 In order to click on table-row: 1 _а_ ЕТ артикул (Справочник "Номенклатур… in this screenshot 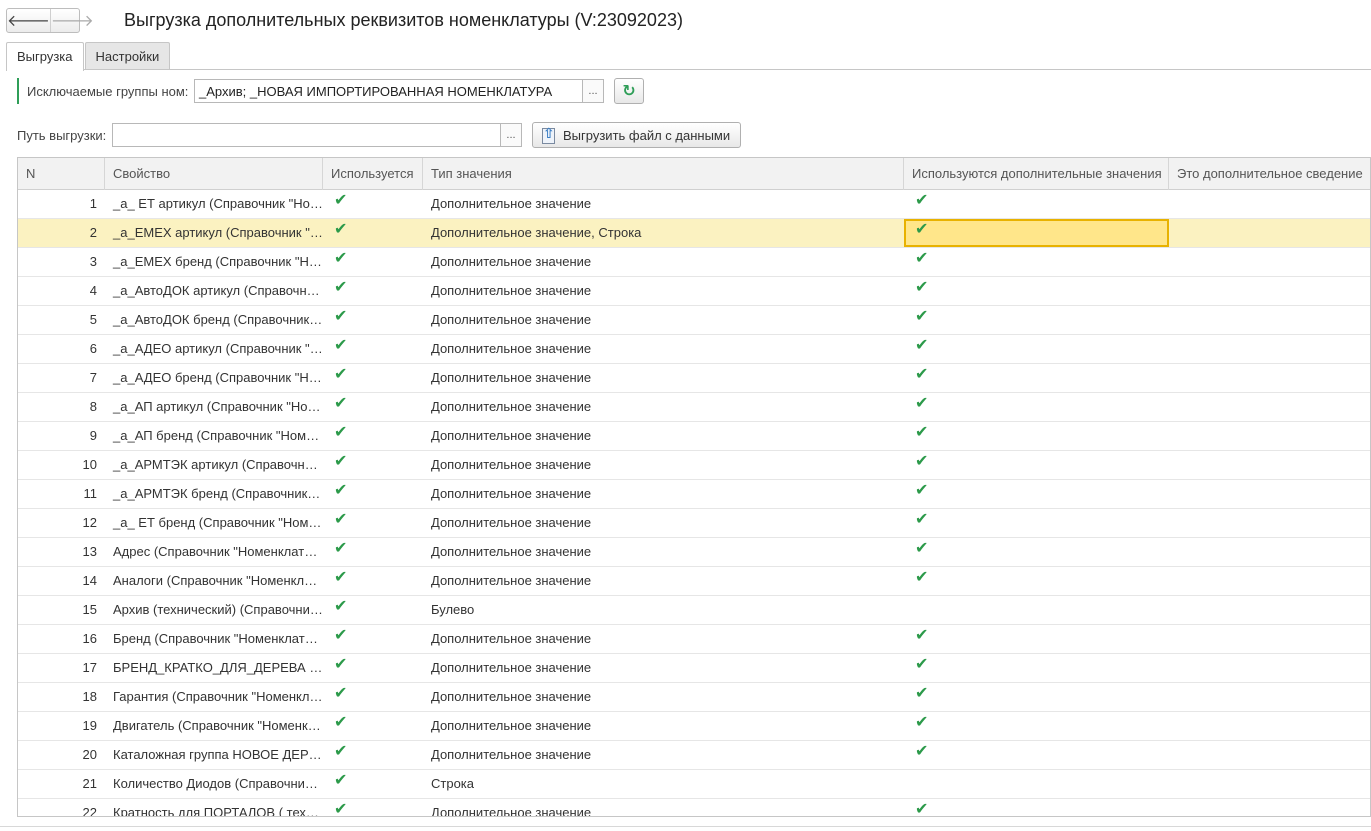, I will do `click(694, 204)`.